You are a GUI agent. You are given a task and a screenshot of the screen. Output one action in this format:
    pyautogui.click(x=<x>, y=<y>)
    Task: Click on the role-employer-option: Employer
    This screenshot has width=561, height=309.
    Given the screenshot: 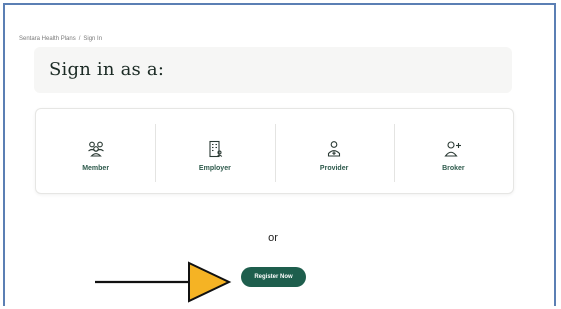 What is the action you would take?
    pyautogui.click(x=214, y=151)
    